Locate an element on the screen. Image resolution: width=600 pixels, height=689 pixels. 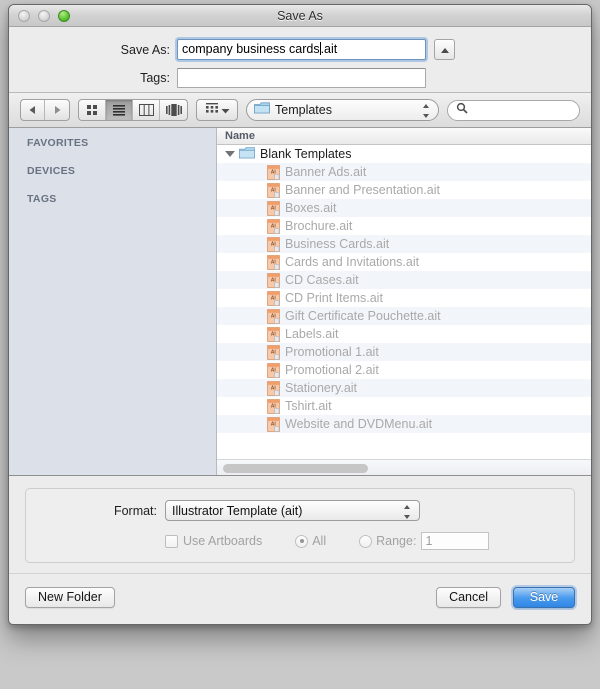
format-label: Format: is located at coordinates (135, 510).